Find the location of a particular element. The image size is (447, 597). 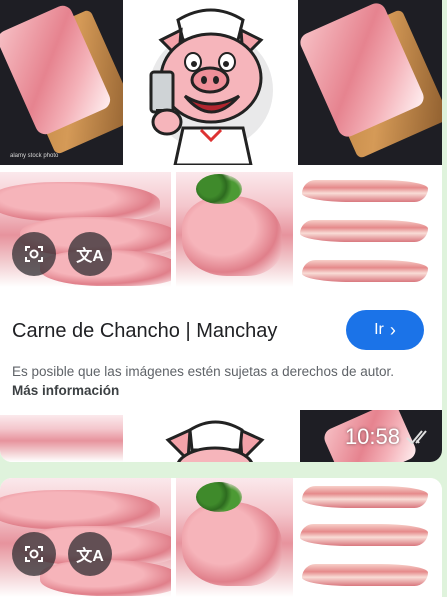

message-time: 10:58 is located at coordinates (372, 436).